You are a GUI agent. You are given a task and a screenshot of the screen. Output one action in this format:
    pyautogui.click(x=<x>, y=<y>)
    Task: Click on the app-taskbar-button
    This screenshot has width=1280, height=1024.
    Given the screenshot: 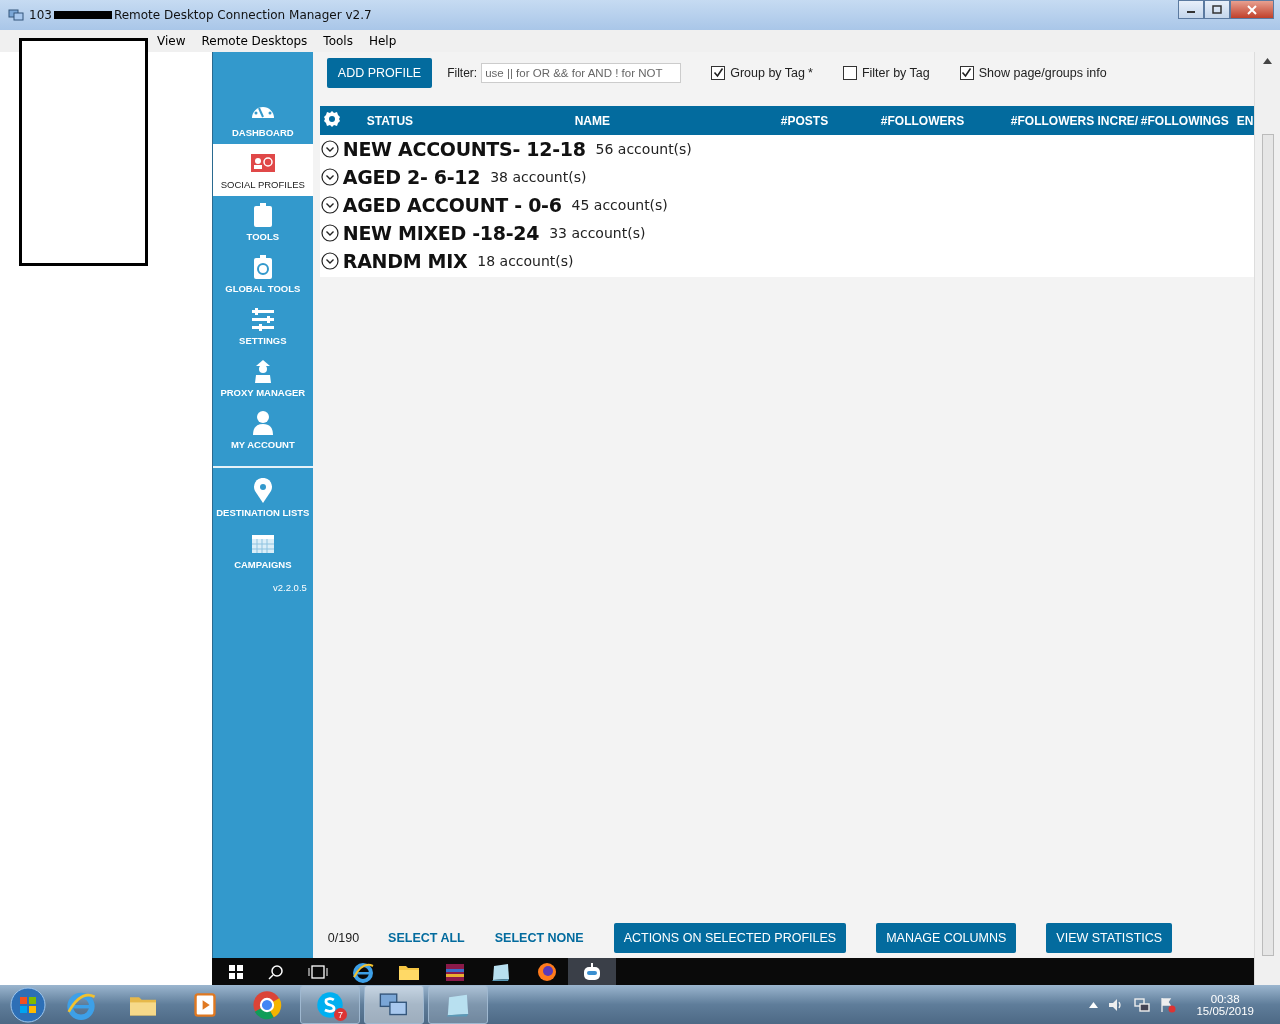 What is the action you would take?
    pyautogui.click(x=591, y=971)
    